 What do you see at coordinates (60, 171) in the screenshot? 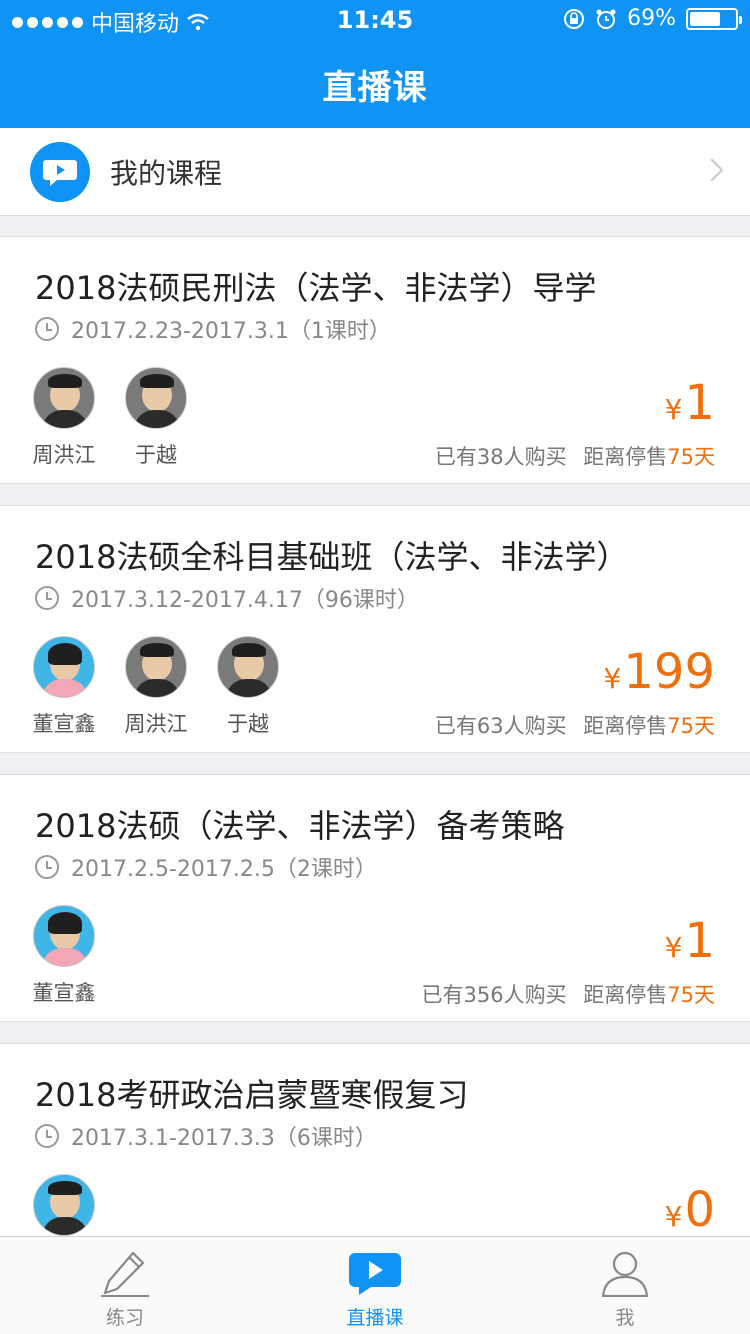
I see `live-chat-icon` at bounding box center [60, 171].